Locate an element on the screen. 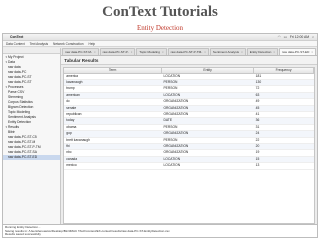 This screenshot has height=240, width=320. tab-label: raw data-PC-ST-P-TM- is located at coordinates (186, 51).